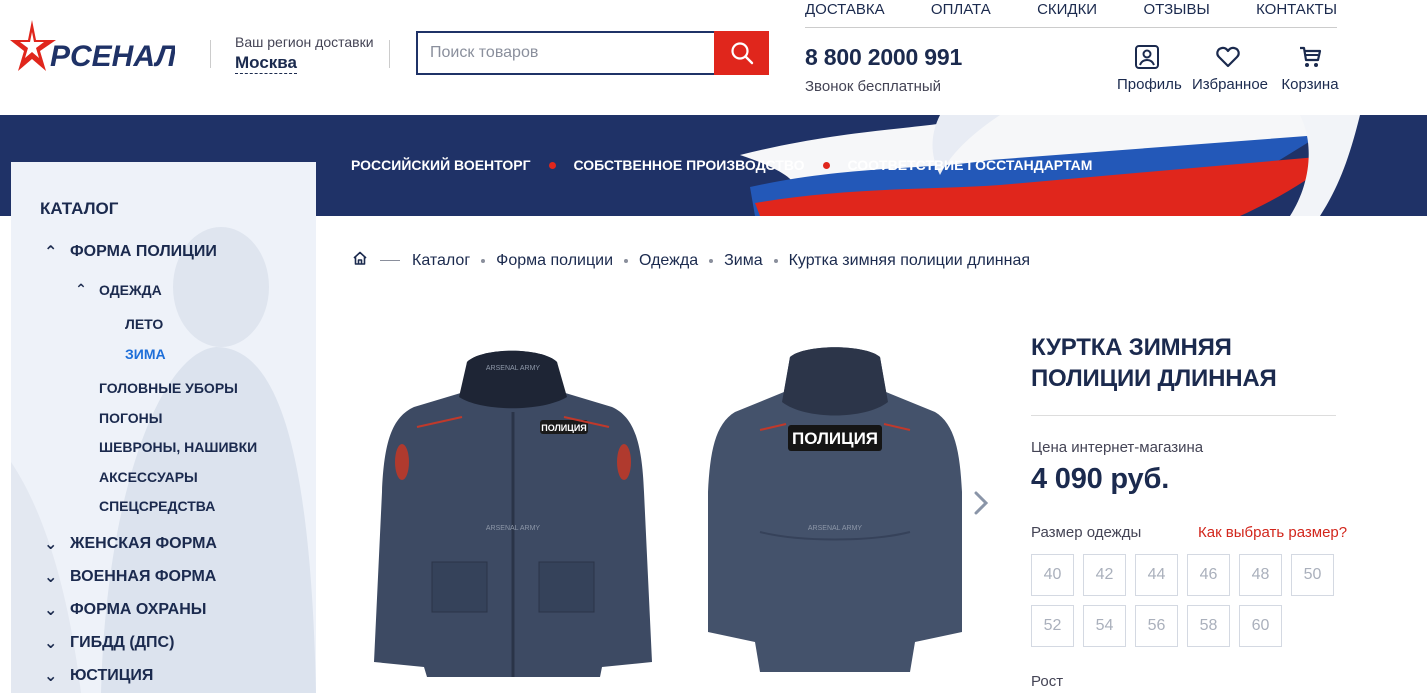 The height and width of the screenshot is (693, 1427). What do you see at coordinates (178, 447) in the screenshot?
I see `sidebar-item-patches: ШЕВРОНЫ, НАШИВКИ` at bounding box center [178, 447].